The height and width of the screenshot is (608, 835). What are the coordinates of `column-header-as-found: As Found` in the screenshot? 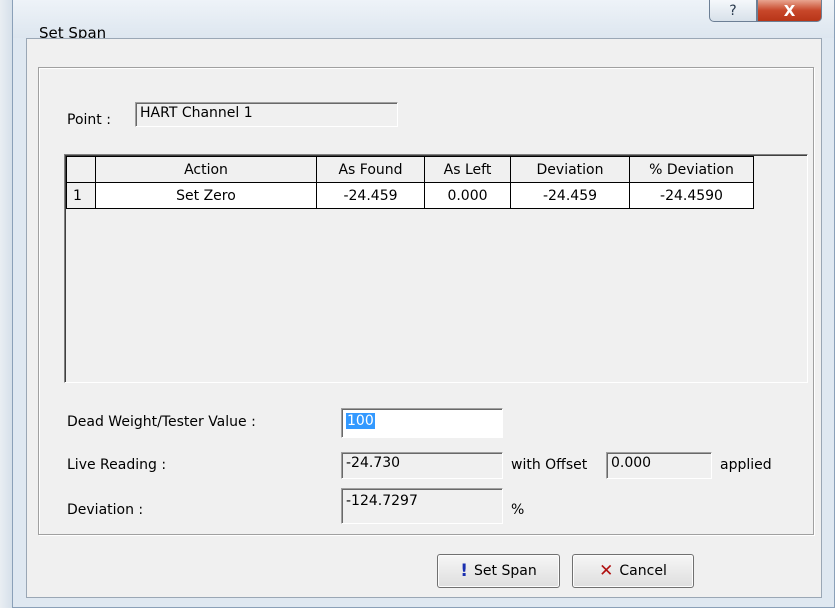 It's located at (370, 169).